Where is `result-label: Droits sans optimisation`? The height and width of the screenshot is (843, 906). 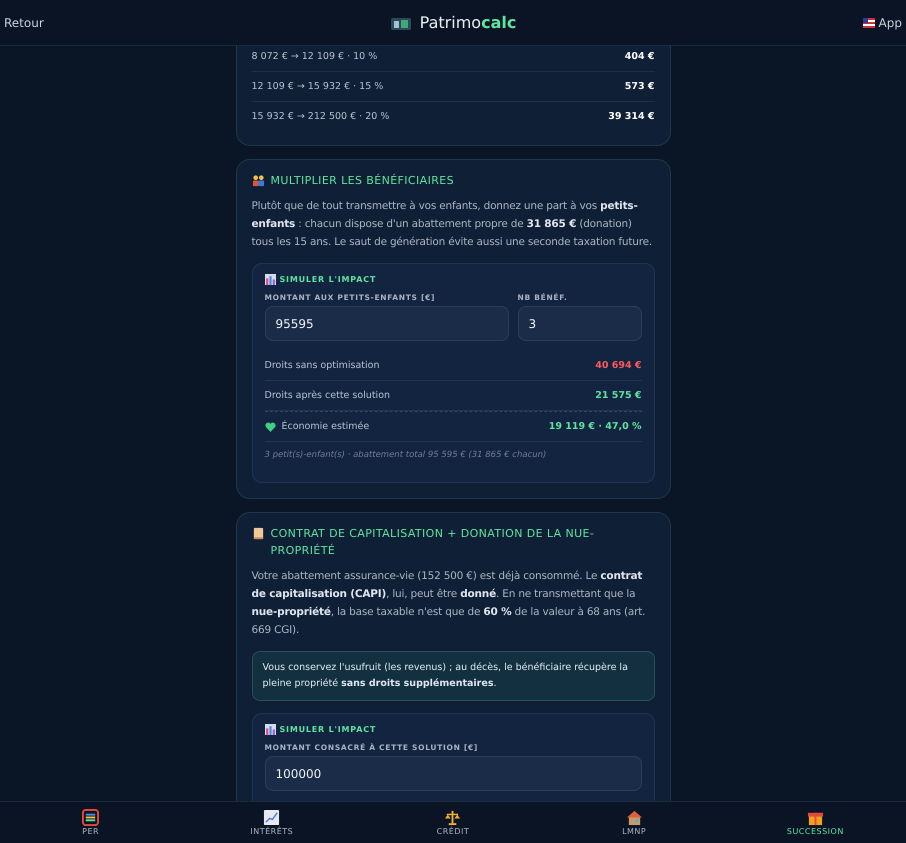 result-label: Droits sans optimisation is located at coordinates (322, 365).